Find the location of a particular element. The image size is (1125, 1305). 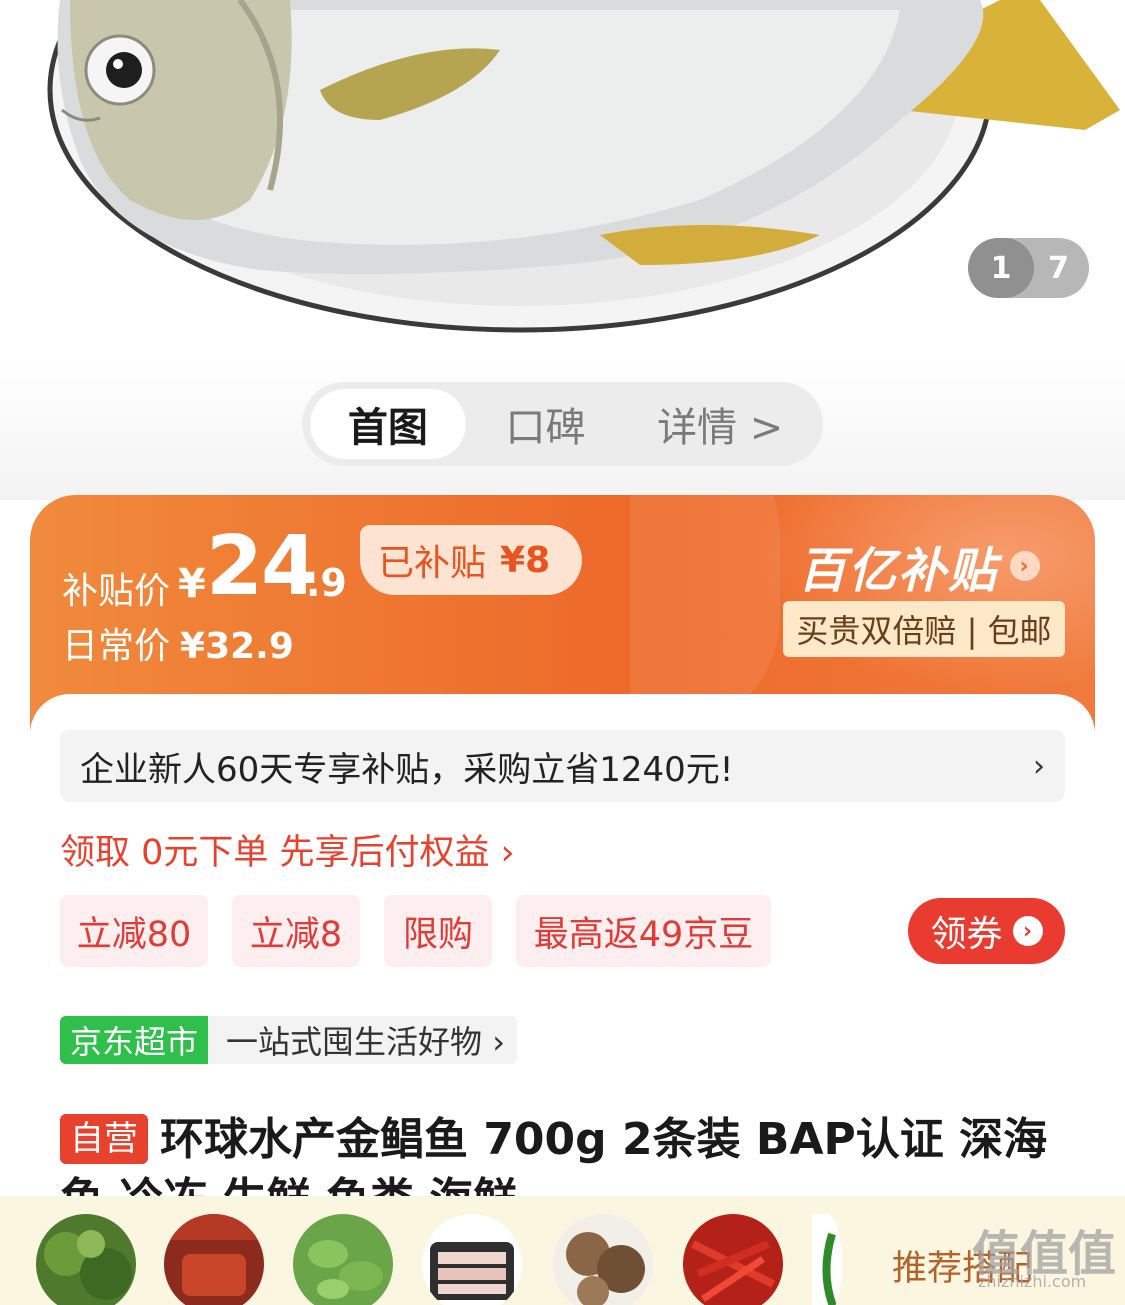

watermark-url: zhizhizhi.com is located at coordinates (1032, 1281).